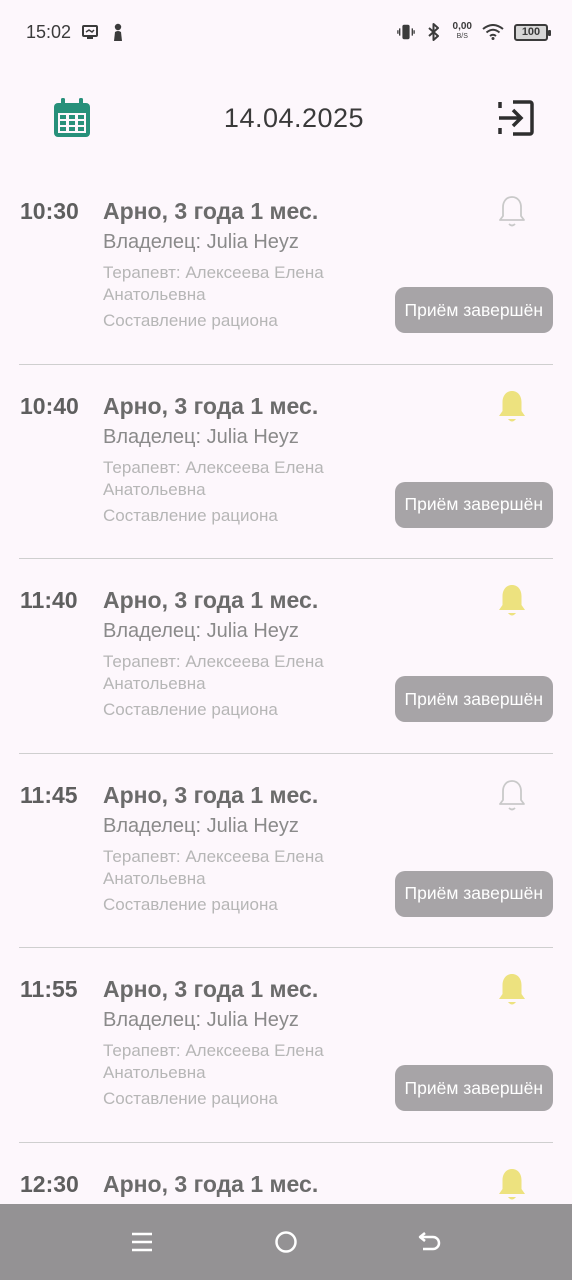  Describe the element at coordinates (434, 32) in the screenshot. I see `bluetooth-icon` at that location.